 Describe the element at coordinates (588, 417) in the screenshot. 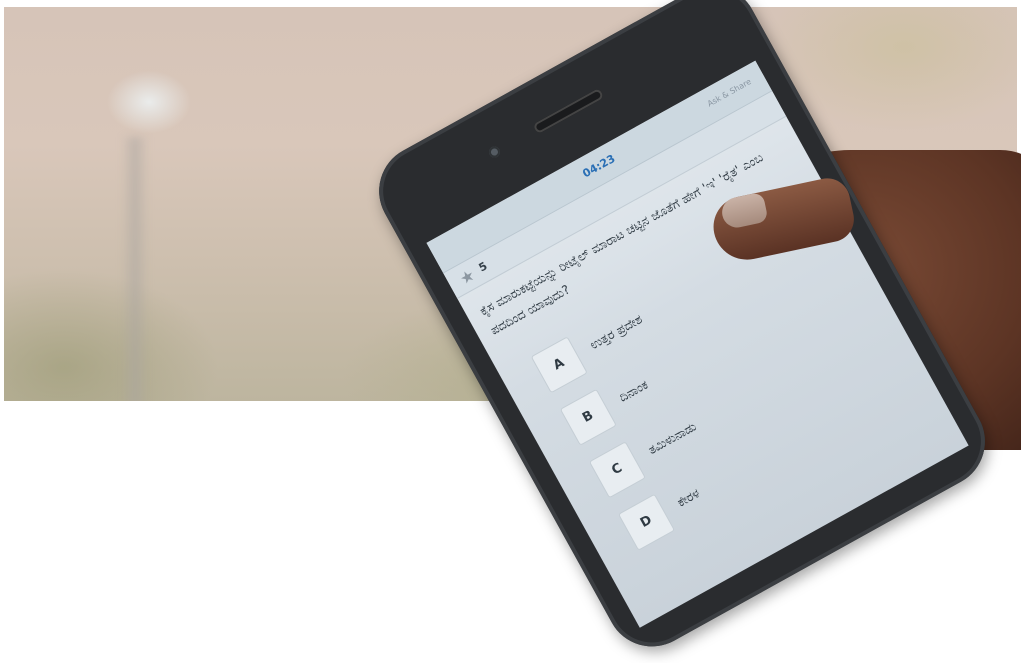

I see `option-letter: B` at that location.